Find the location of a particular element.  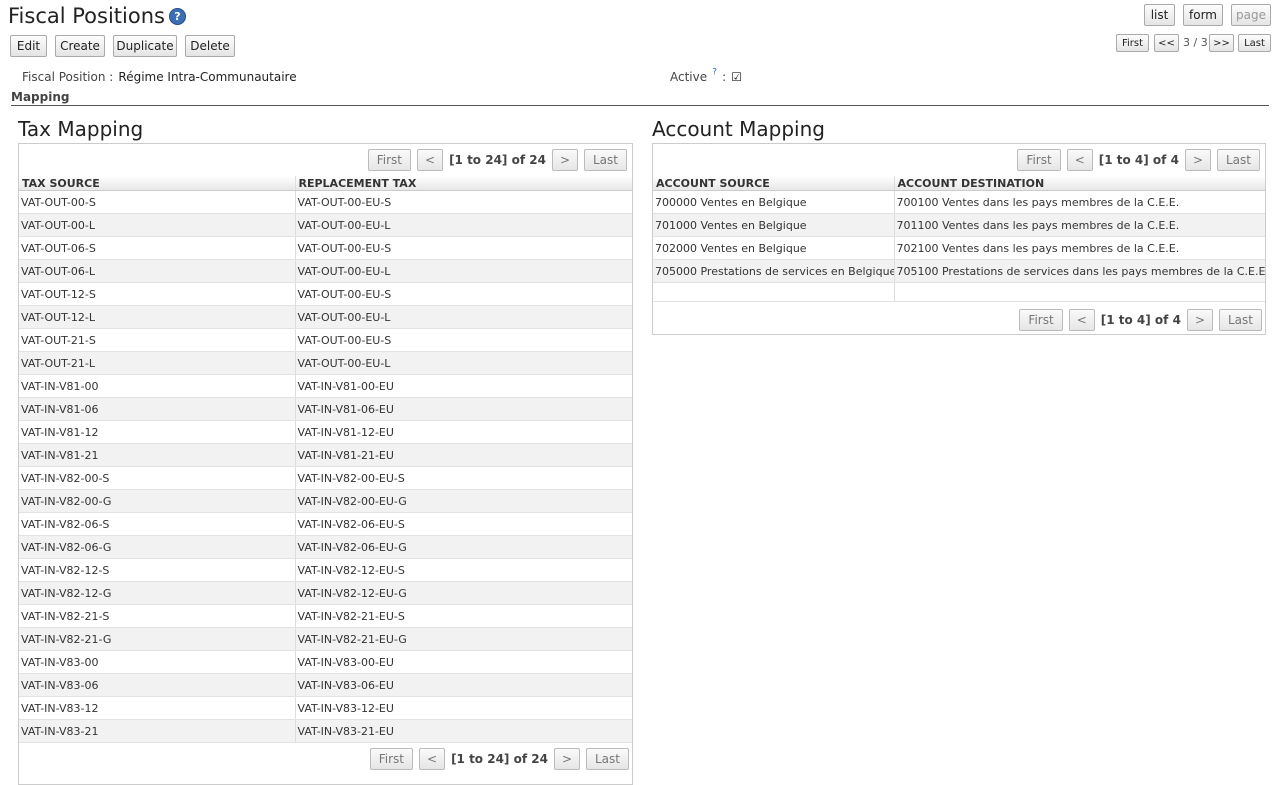

table-row: VAT-IN-V82-12-G VAT-IN-V82-12-EU-G is located at coordinates (325, 593).